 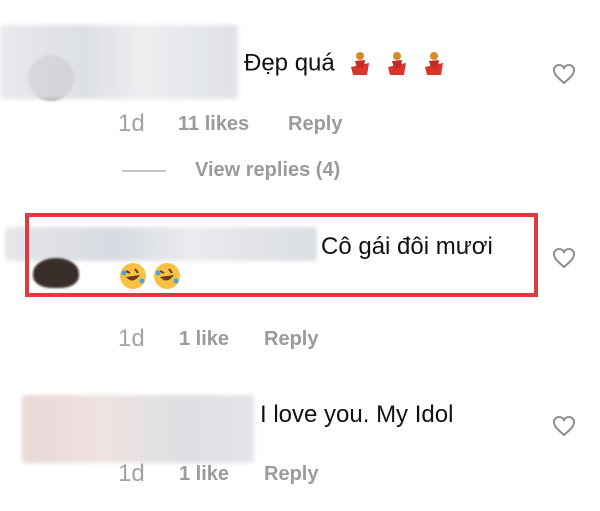 What do you see at coordinates (281, 255) in the screenshot?
I see `highlight-box` at bounding box center [281, 255].